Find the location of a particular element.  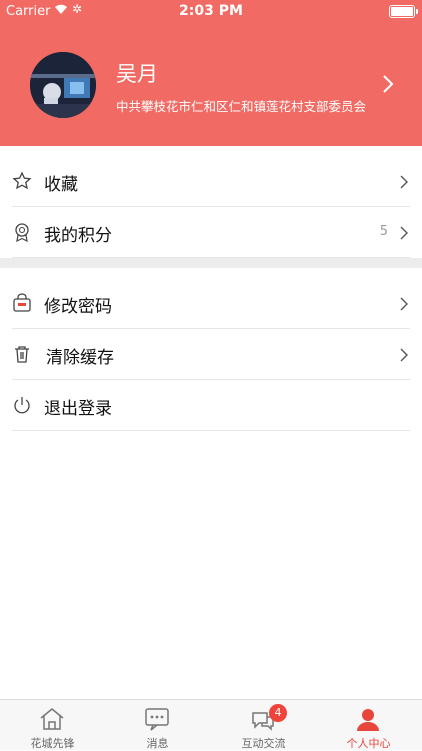

status-bar: Carrier ✲ 2:03 PM is located at coordinates (211, 11).